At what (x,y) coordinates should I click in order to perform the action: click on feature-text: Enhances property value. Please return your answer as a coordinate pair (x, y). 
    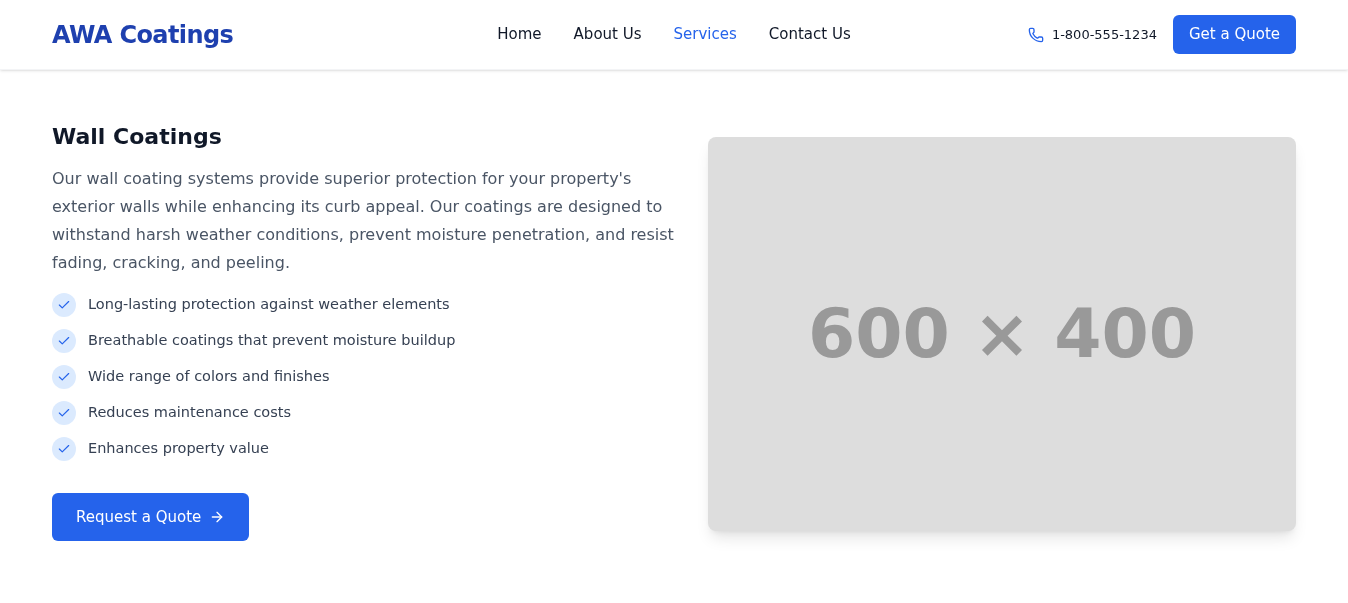
    Looking at the image, I should click on (178, 449).